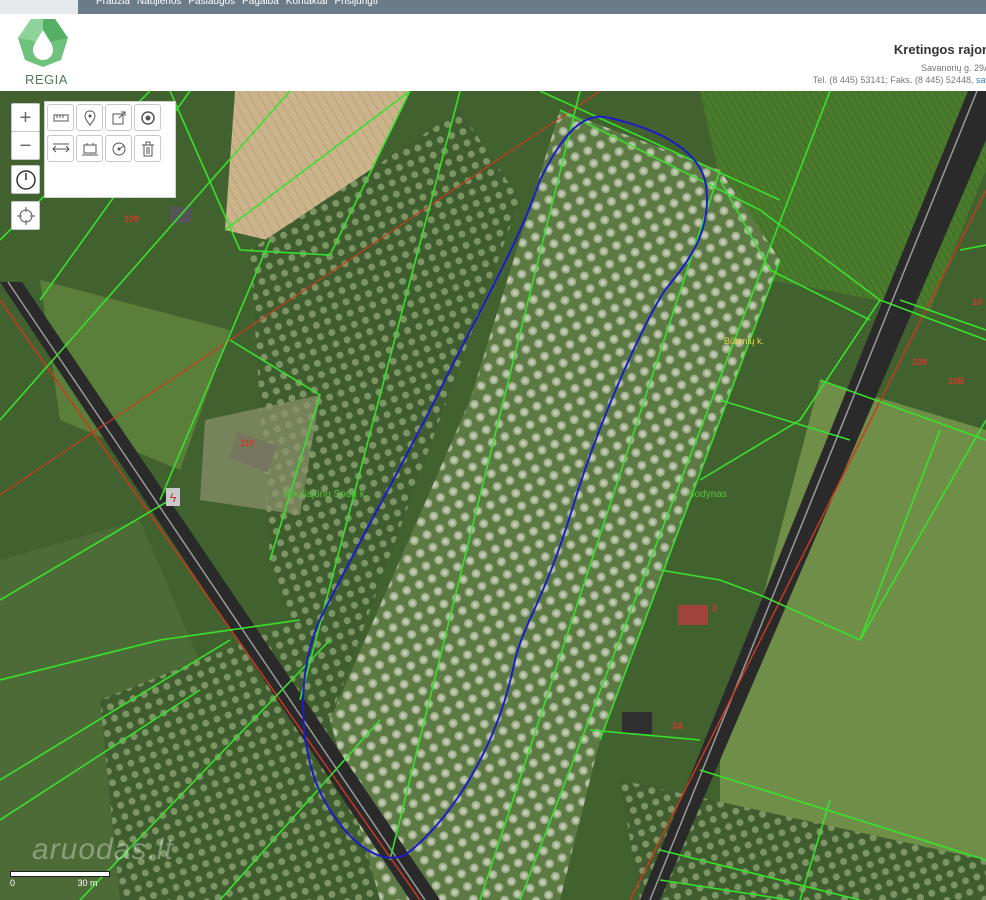  I want to click on measure-area-tool, so click(89, 148).